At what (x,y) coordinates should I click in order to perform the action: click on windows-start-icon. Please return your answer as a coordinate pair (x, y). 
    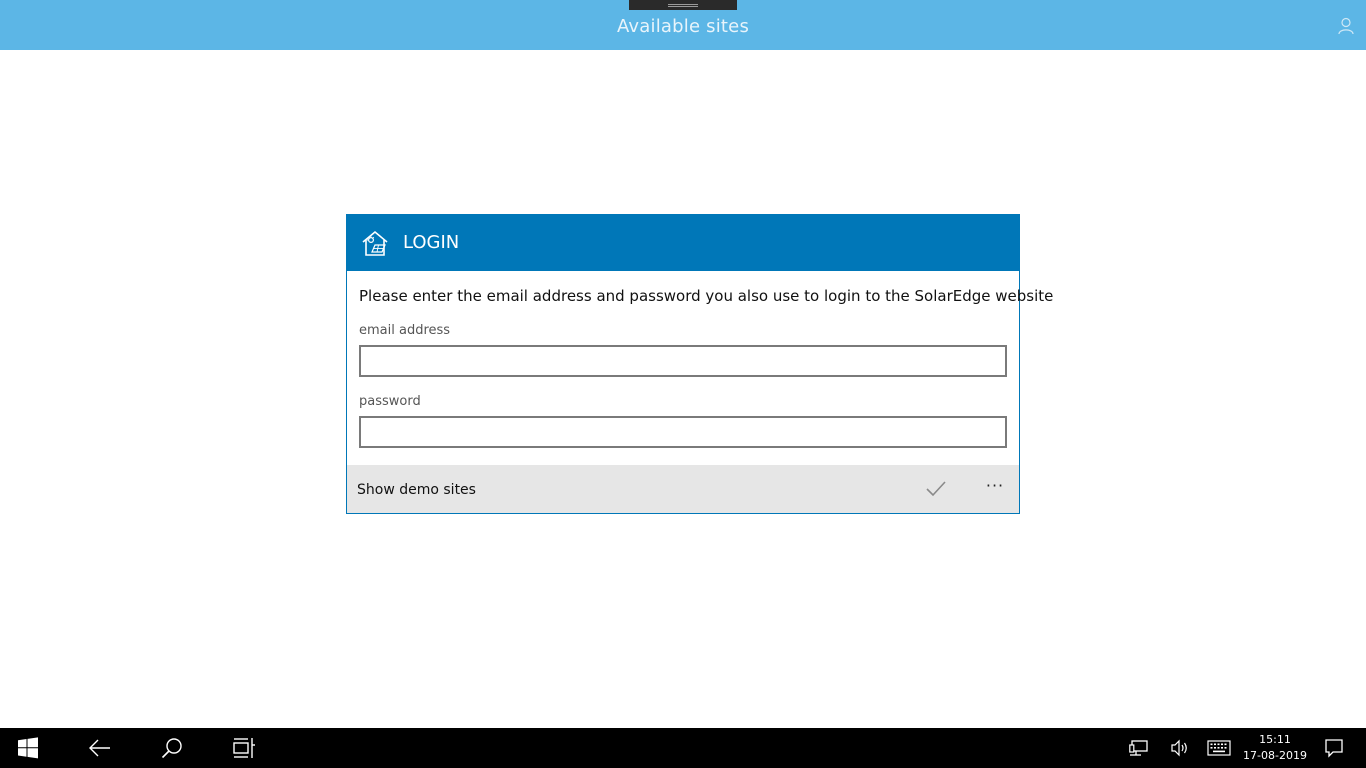
    Looking at the image, I should click on (28, 748).